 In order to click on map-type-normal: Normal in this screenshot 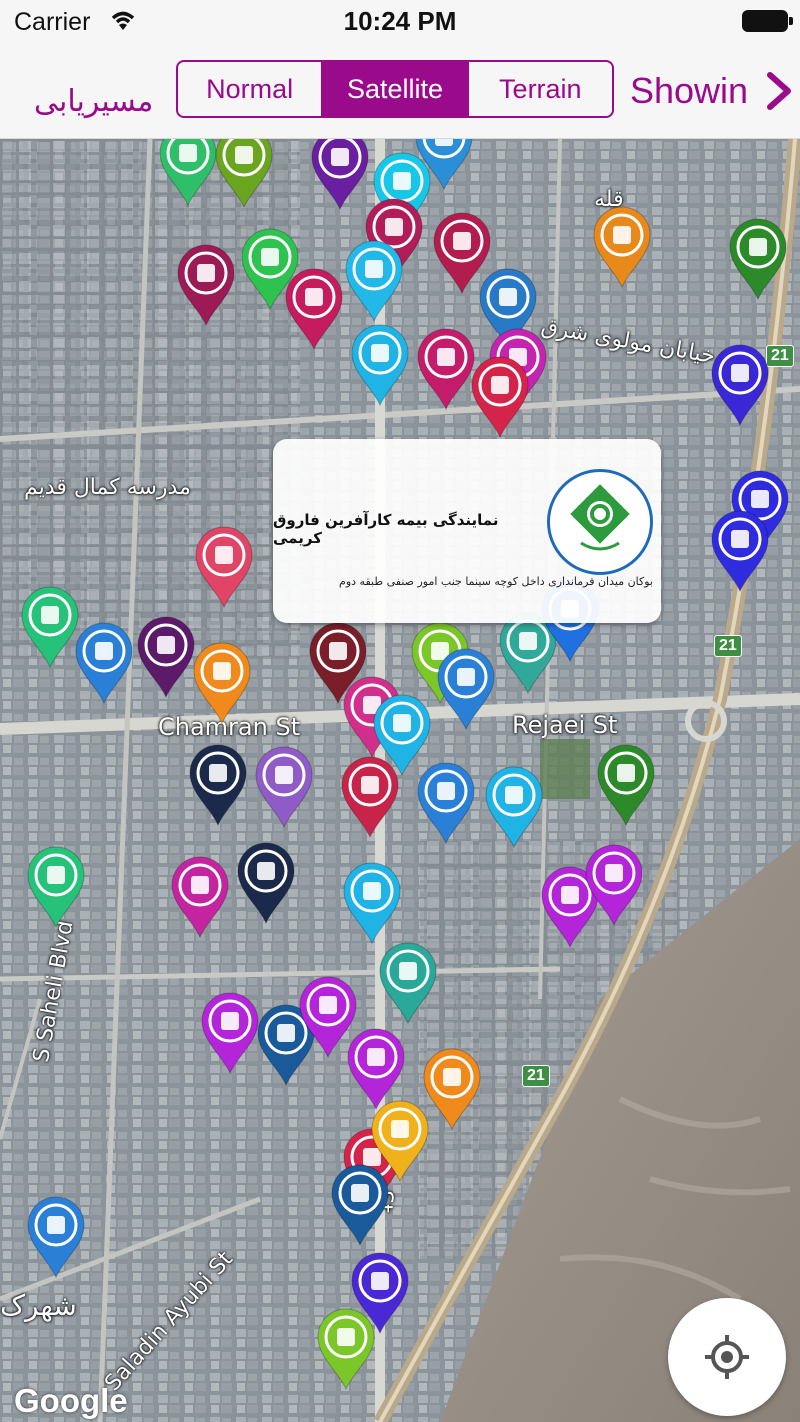, I will do `click(251, 89)`.